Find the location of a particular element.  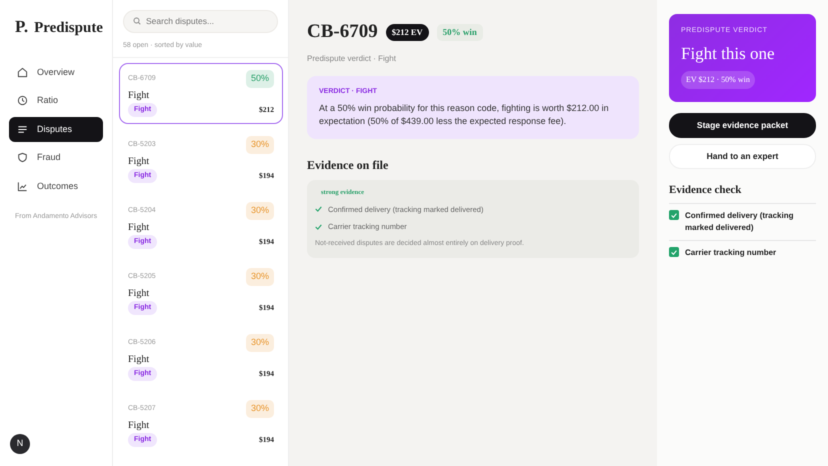

dispute-subtitle: Predispute verdict · Fight is located at coordinates (352, 58).